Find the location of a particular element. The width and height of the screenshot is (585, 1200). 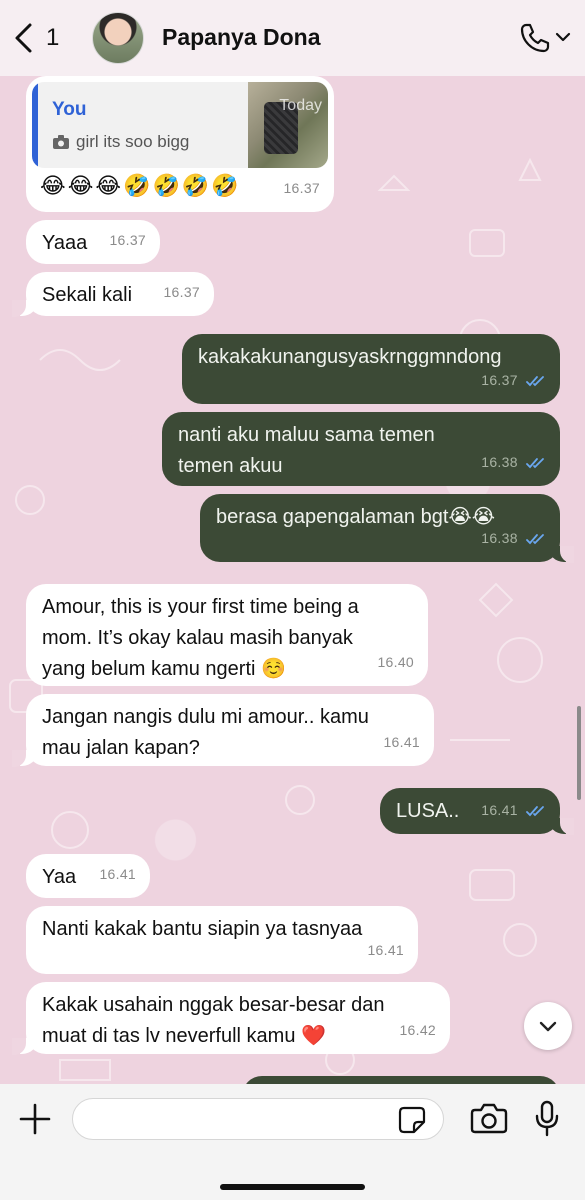

chat-header: 1 Papanya Dona is located at coordinates (292, 38).